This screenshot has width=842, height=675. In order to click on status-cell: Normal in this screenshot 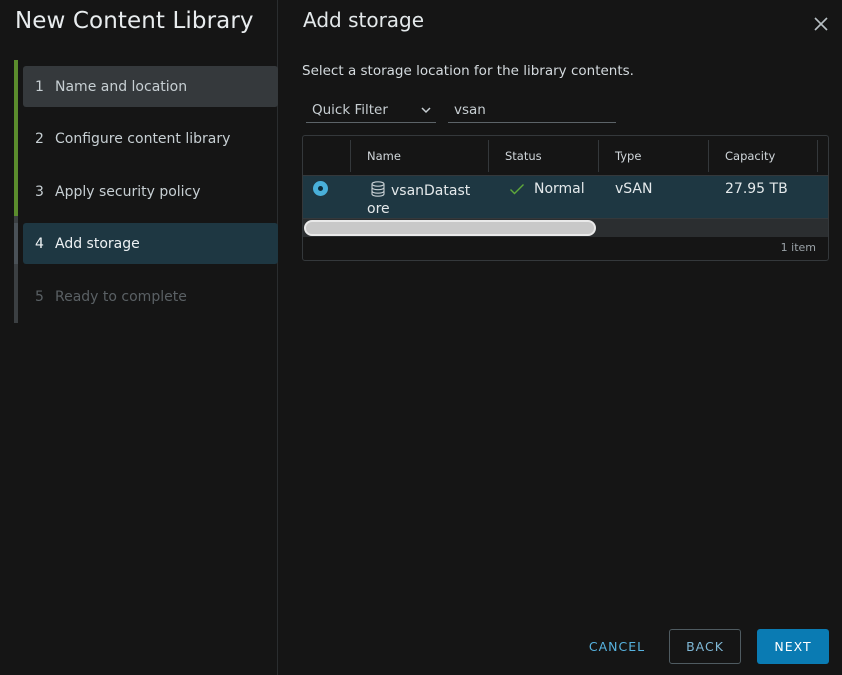, I will do `click(547, 189)`.